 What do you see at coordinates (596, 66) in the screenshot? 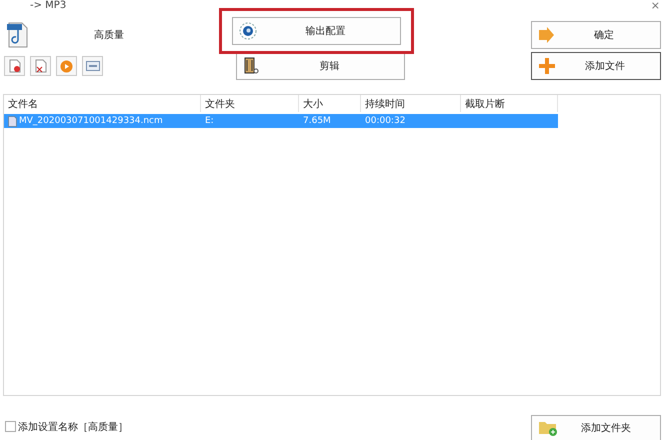
I see `add-file-button: 添加文件` at bounding box center [596, 66].